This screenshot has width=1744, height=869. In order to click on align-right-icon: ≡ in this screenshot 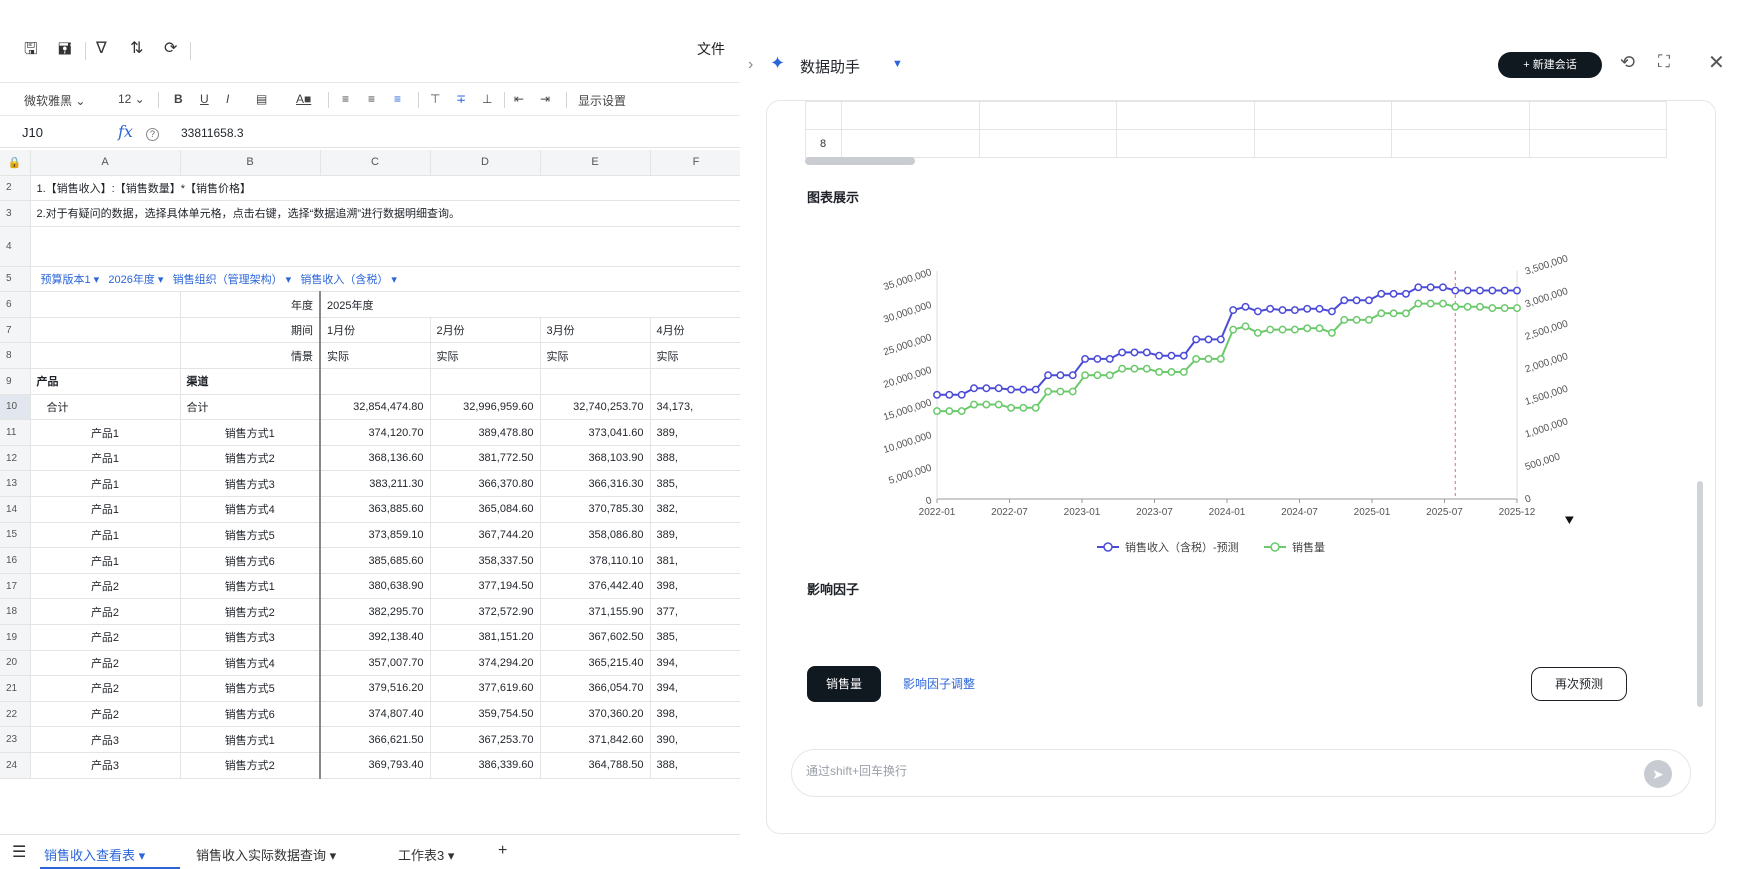, I will do `click(397, 99)`.